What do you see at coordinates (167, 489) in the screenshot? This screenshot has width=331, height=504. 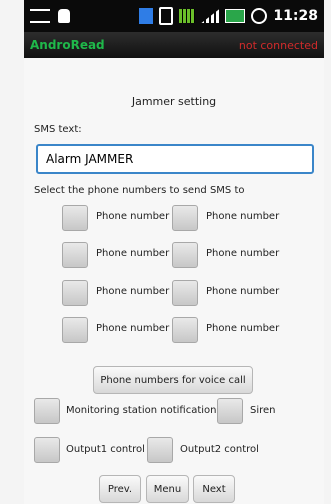 I see `menu-button: Menu` at bounding box center [167, 489].